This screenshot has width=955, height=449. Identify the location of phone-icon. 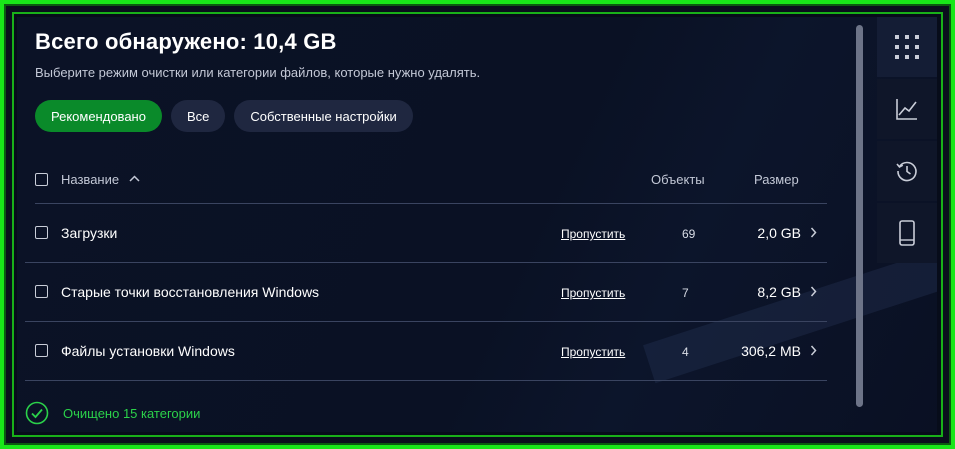
(907, 233).